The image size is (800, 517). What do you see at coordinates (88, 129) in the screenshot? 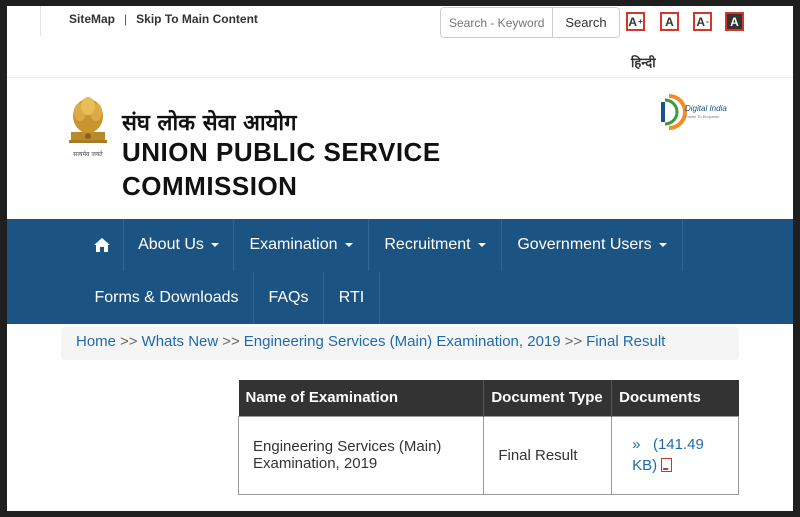
I see `national-emblem-logo: सत्यमेव जयते` at bounding box center [88, 129].